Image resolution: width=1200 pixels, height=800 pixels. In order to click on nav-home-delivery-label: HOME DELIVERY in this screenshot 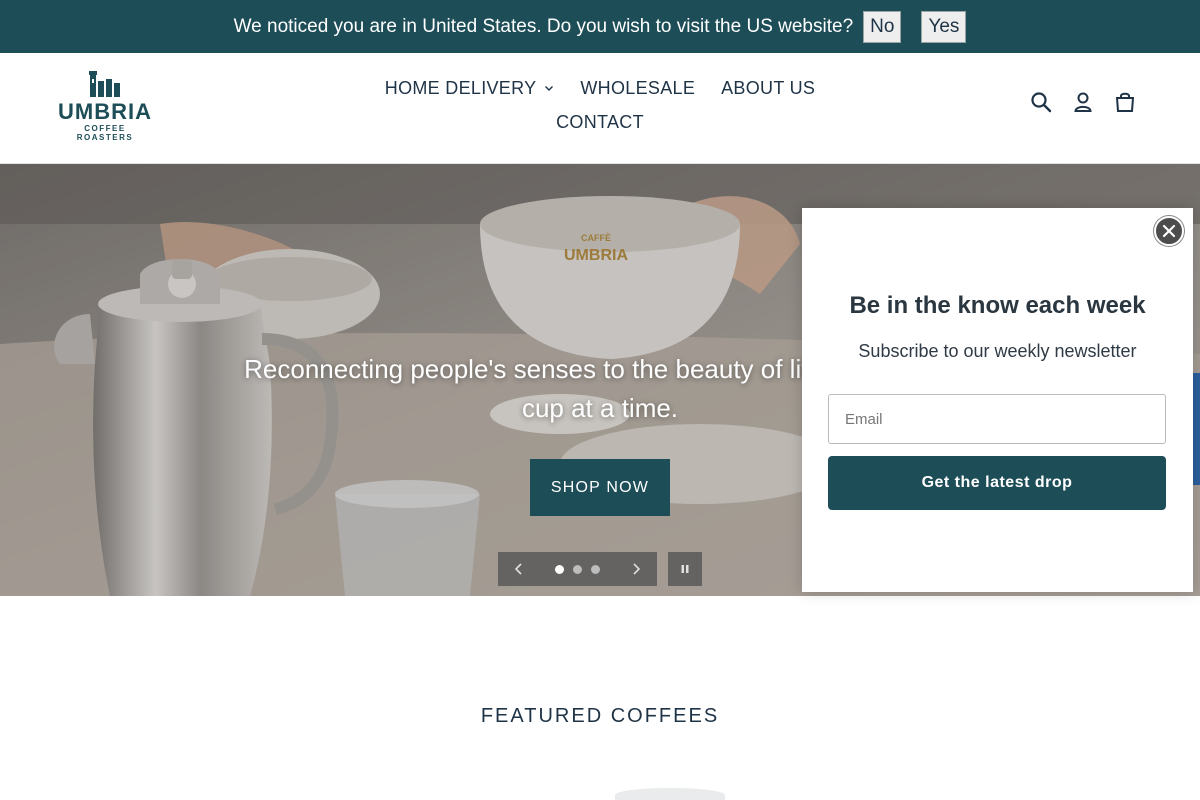, I will do `click(460, 87)`.